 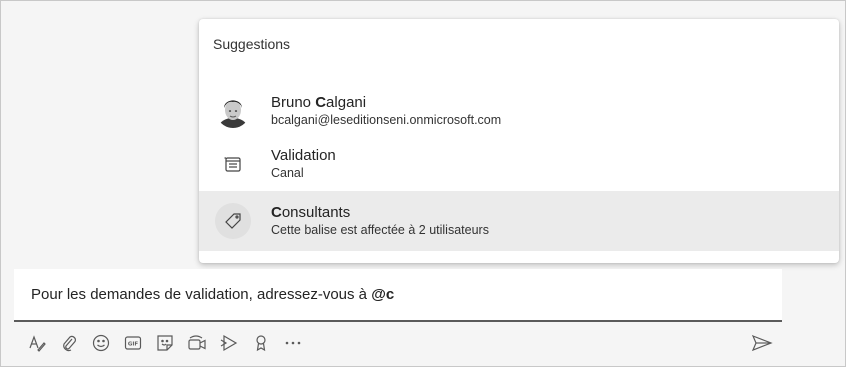 I want to click on suggestion-item-channel: Validation Canal, so click(x=519, y=164).